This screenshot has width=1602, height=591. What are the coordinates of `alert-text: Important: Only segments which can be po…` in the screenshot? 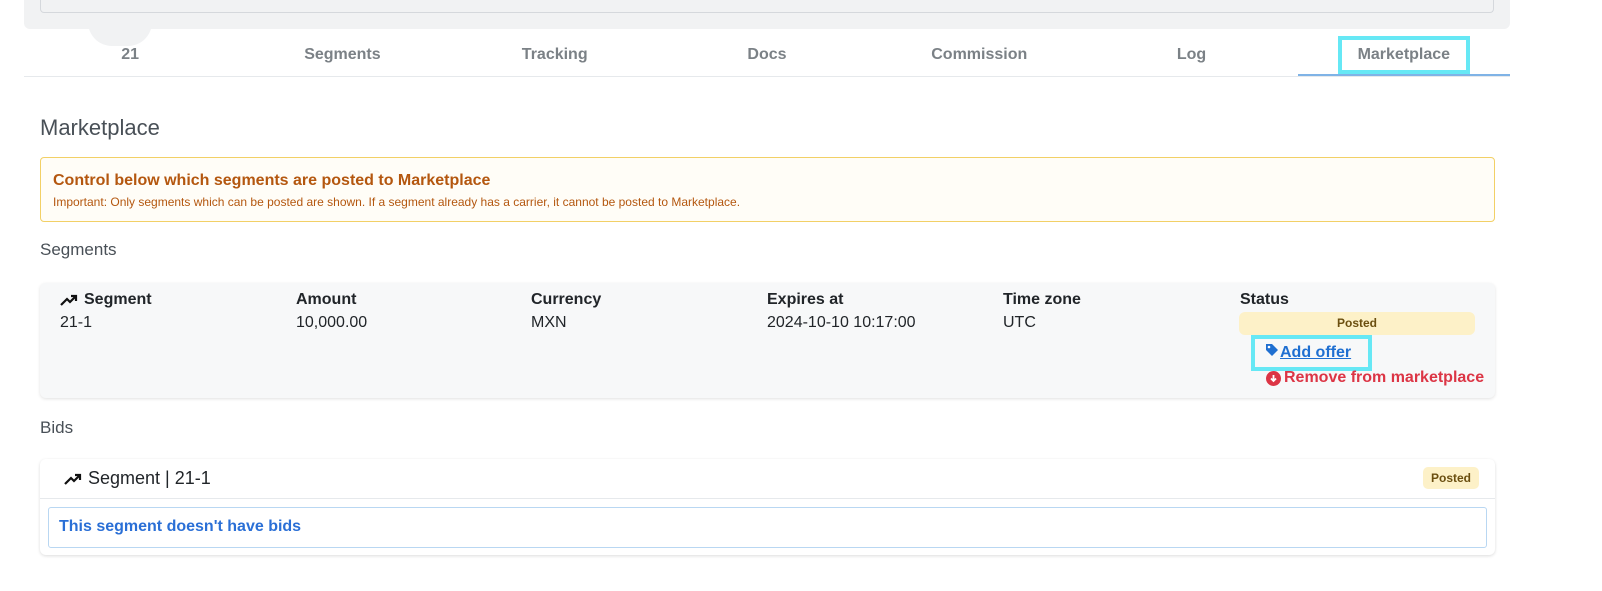 It's located at (397, 202).